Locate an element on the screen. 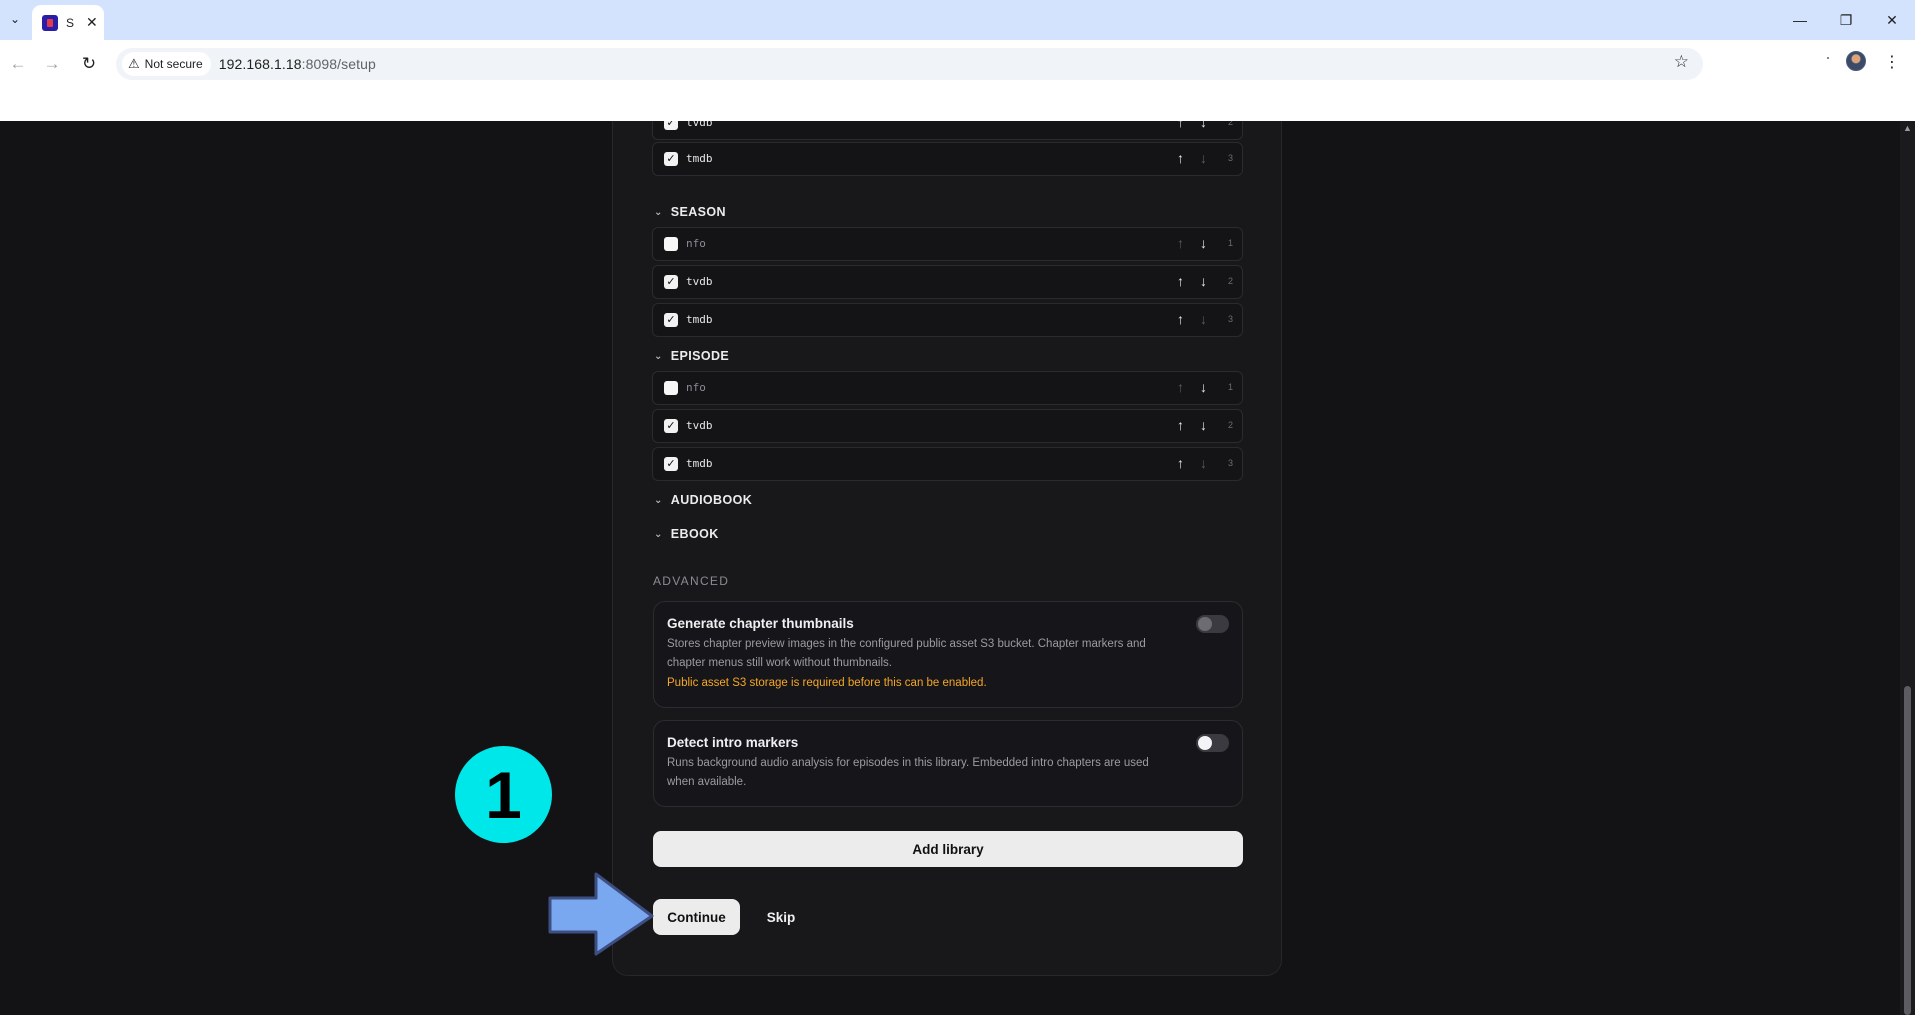  section-header-ebook: ⌄ EBOOK is located at coordinates (686, 534).